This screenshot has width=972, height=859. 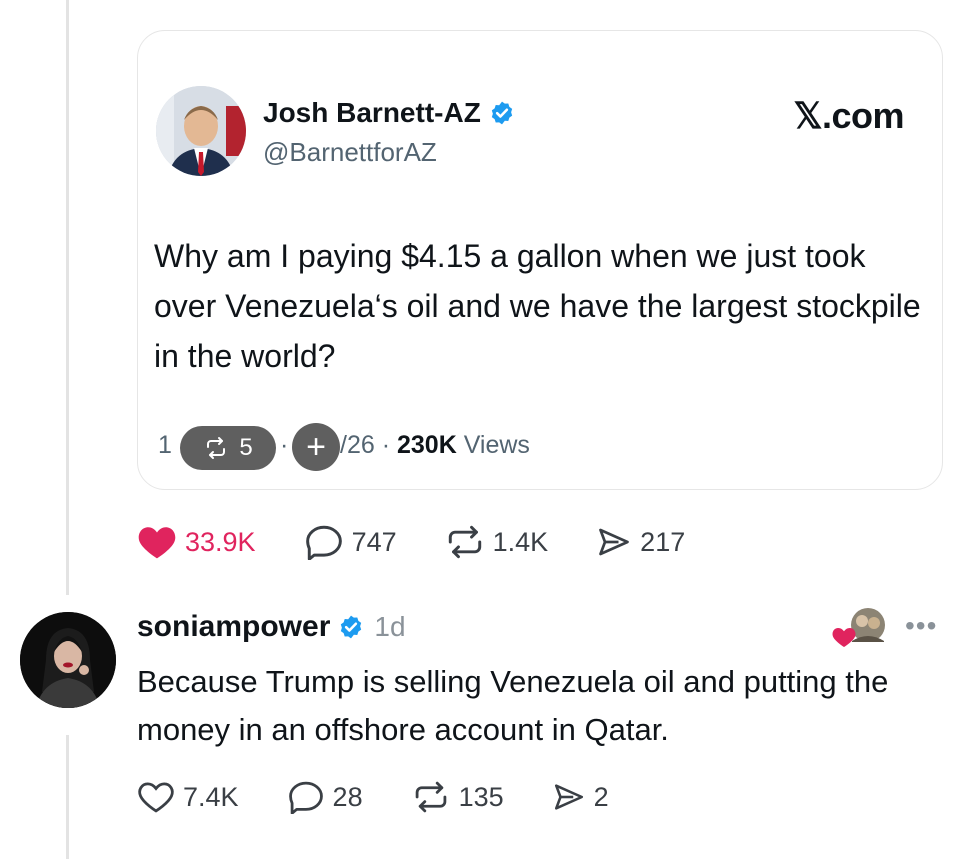 I want to click on meta-date-views: /26 · 230K Views, so click(x=435, y=445).